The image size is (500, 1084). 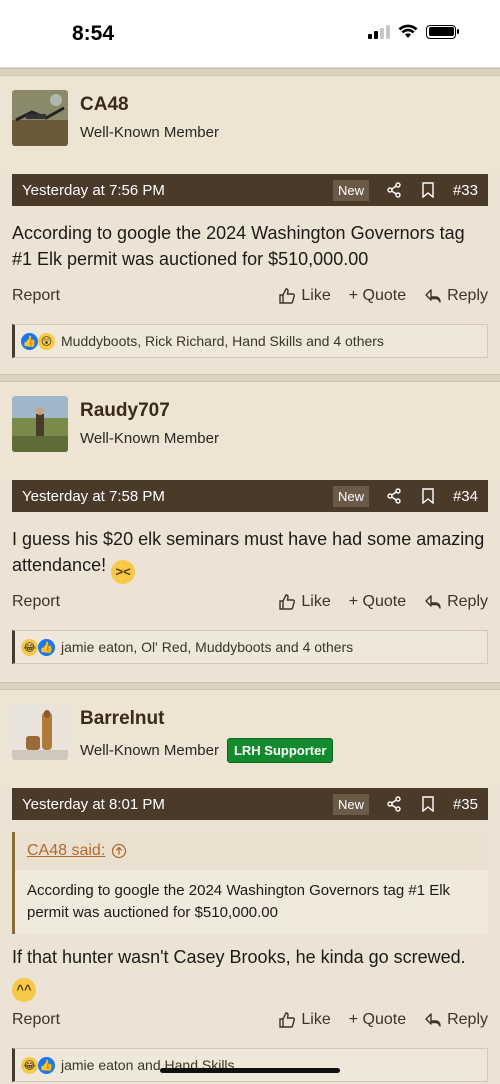 What do you see at coordinates (250, 1065) in the screenshot?
I see `reactions-bar: 😂 👍 jamie eaton and Hand Skills` at bounding box center [250, 1065].